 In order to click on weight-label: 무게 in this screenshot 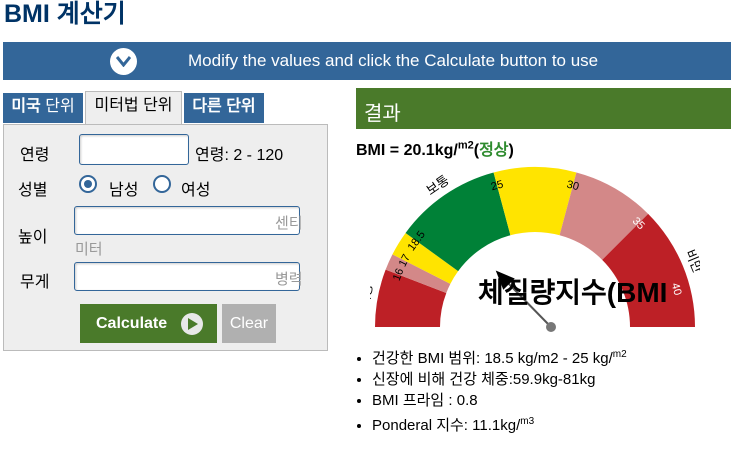, I will do `click(35, 282)`.